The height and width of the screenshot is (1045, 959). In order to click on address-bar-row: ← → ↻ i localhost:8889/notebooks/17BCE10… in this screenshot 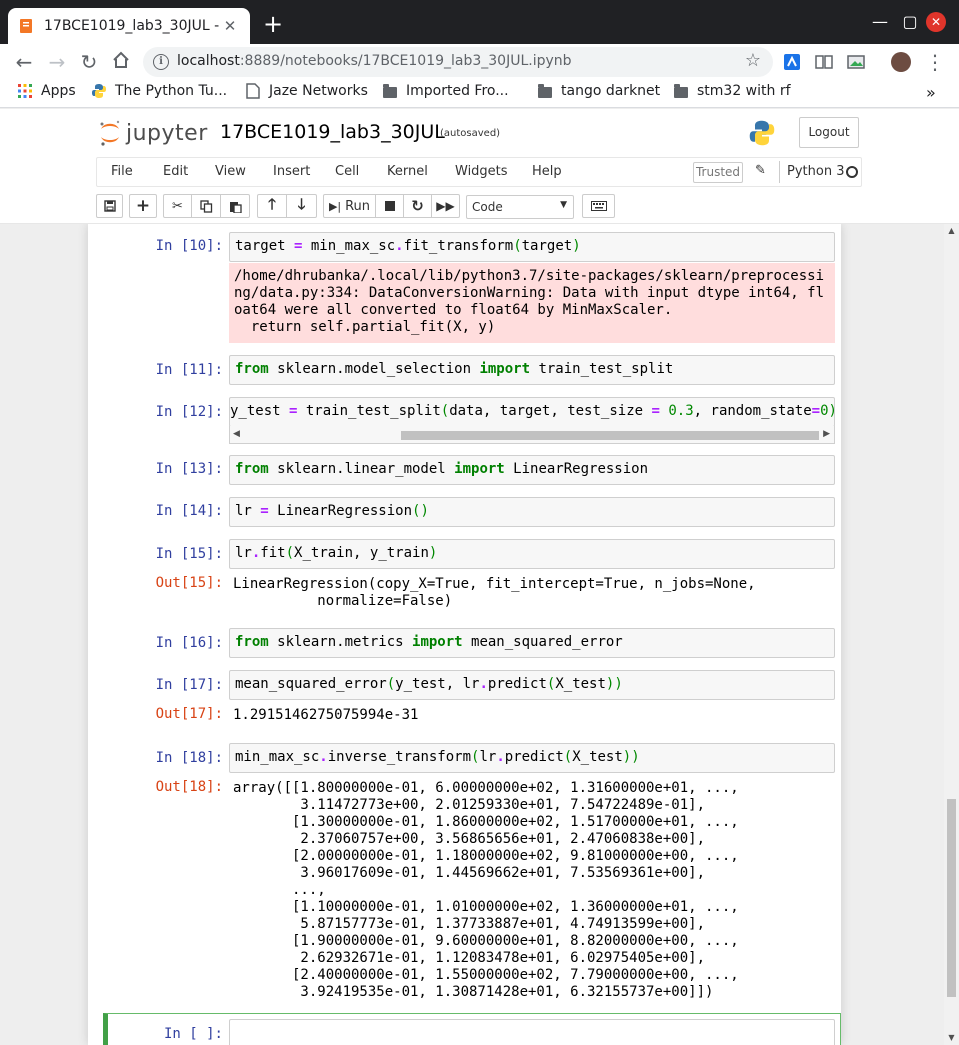, I will do `click(479, 62)`.